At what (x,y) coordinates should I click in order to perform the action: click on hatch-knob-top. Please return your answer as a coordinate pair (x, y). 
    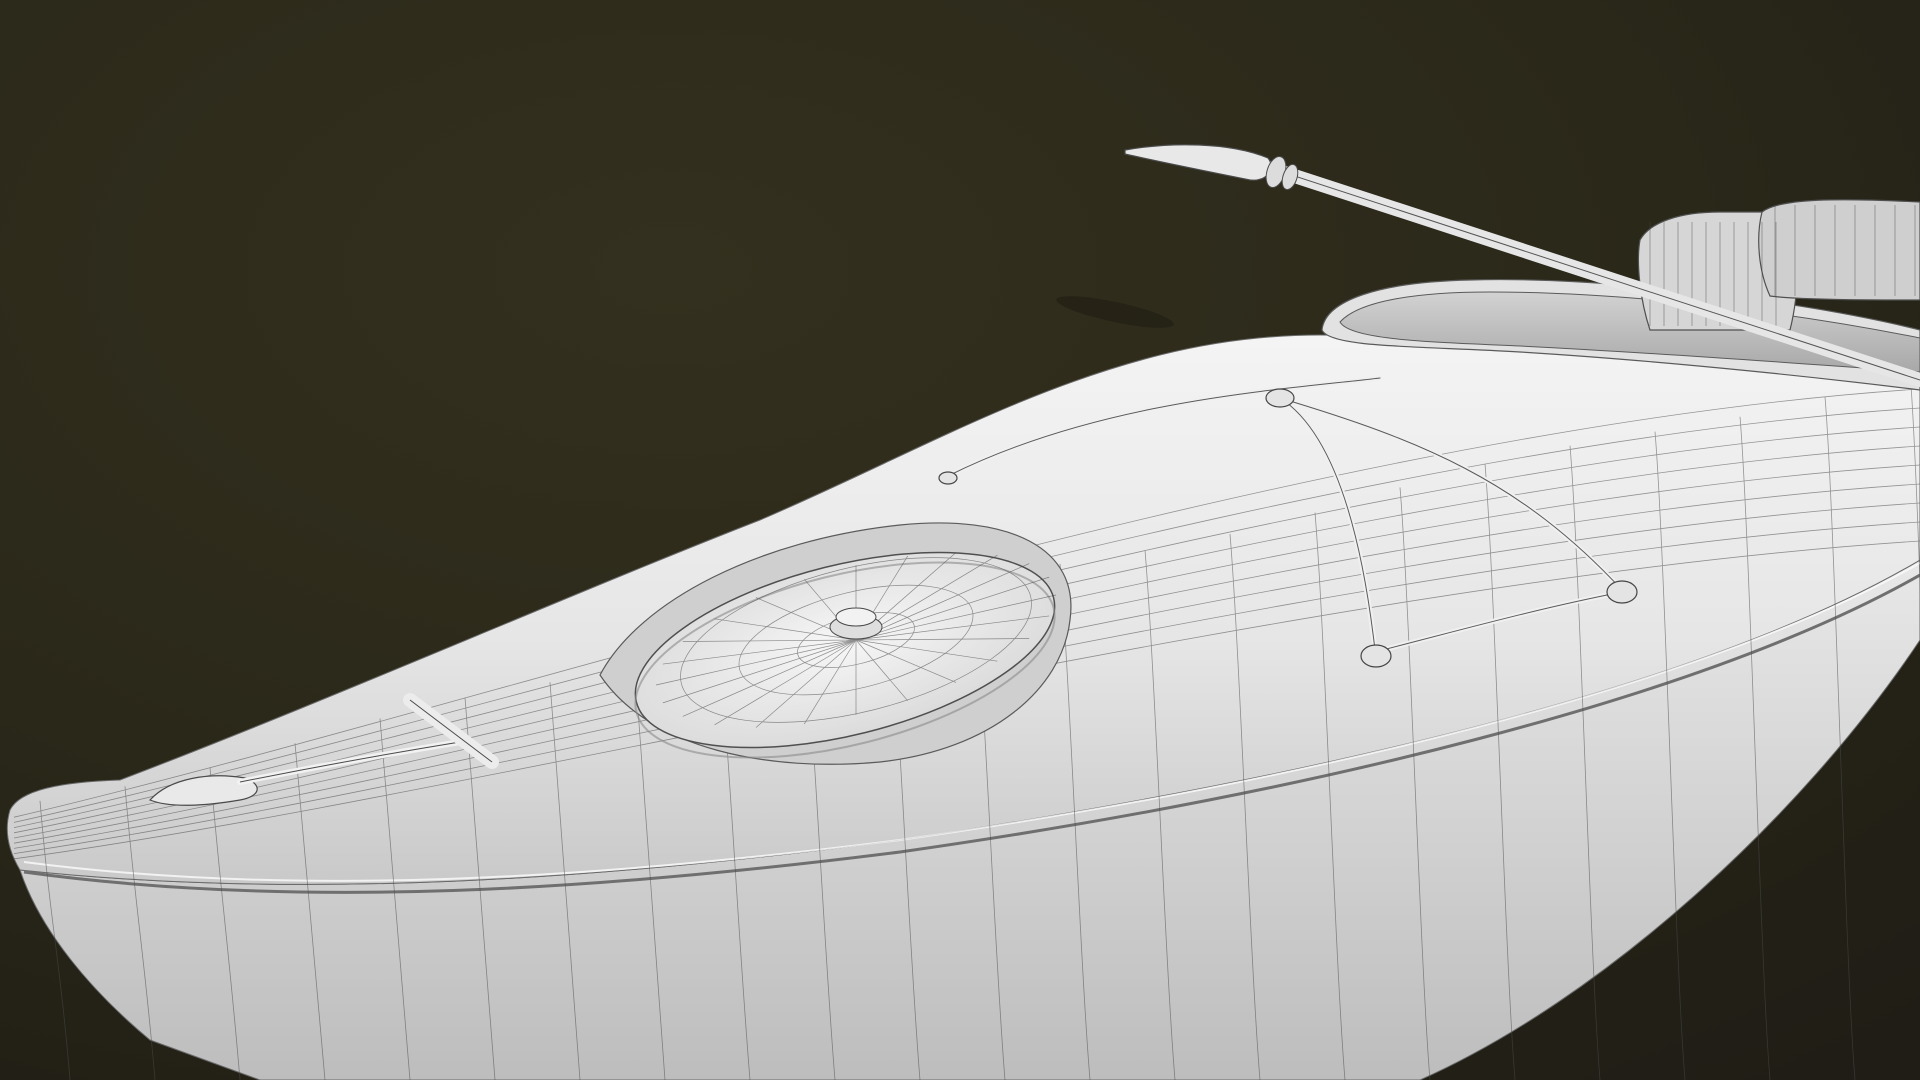
    Looking at the image, I should click on (856, 617).